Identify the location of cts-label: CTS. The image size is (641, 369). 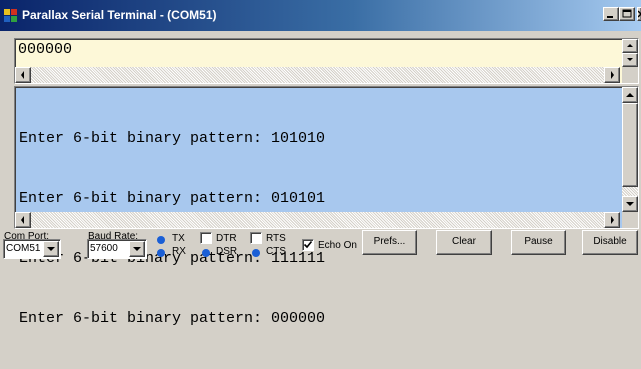
(276, 251).